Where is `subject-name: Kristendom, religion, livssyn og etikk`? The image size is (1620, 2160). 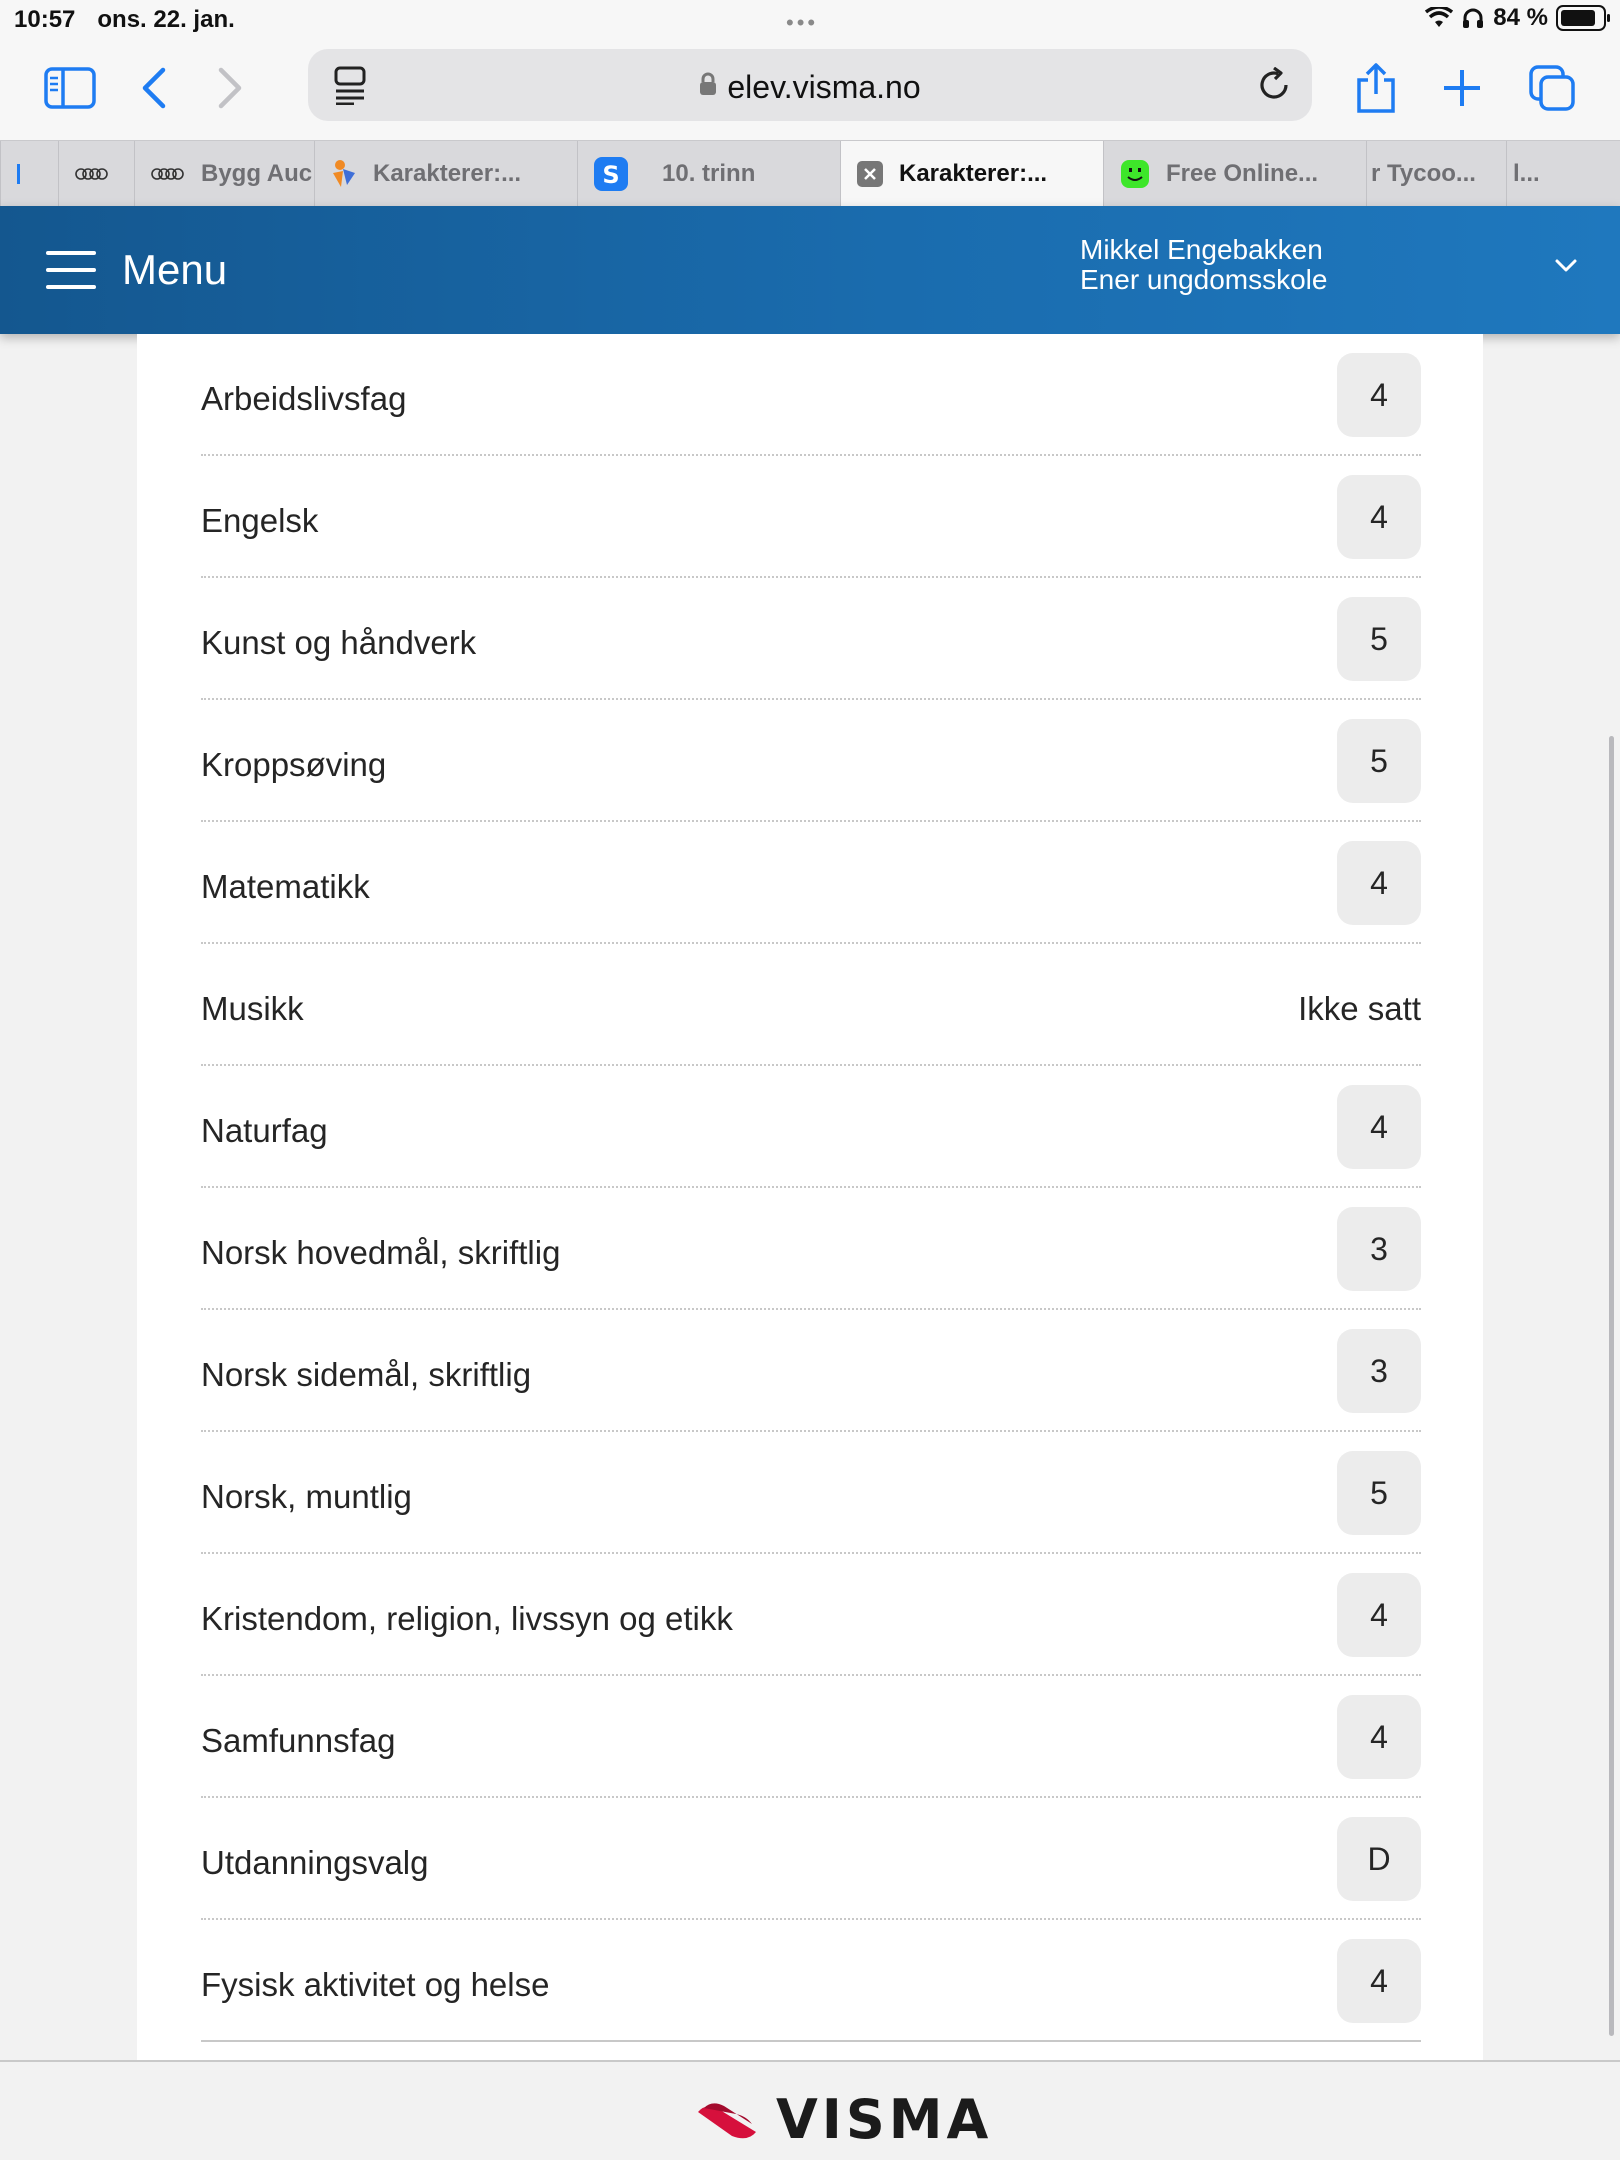 subject-name: Kristendom, religion, livssyn og etikk is located at coordinates (467, 1618).